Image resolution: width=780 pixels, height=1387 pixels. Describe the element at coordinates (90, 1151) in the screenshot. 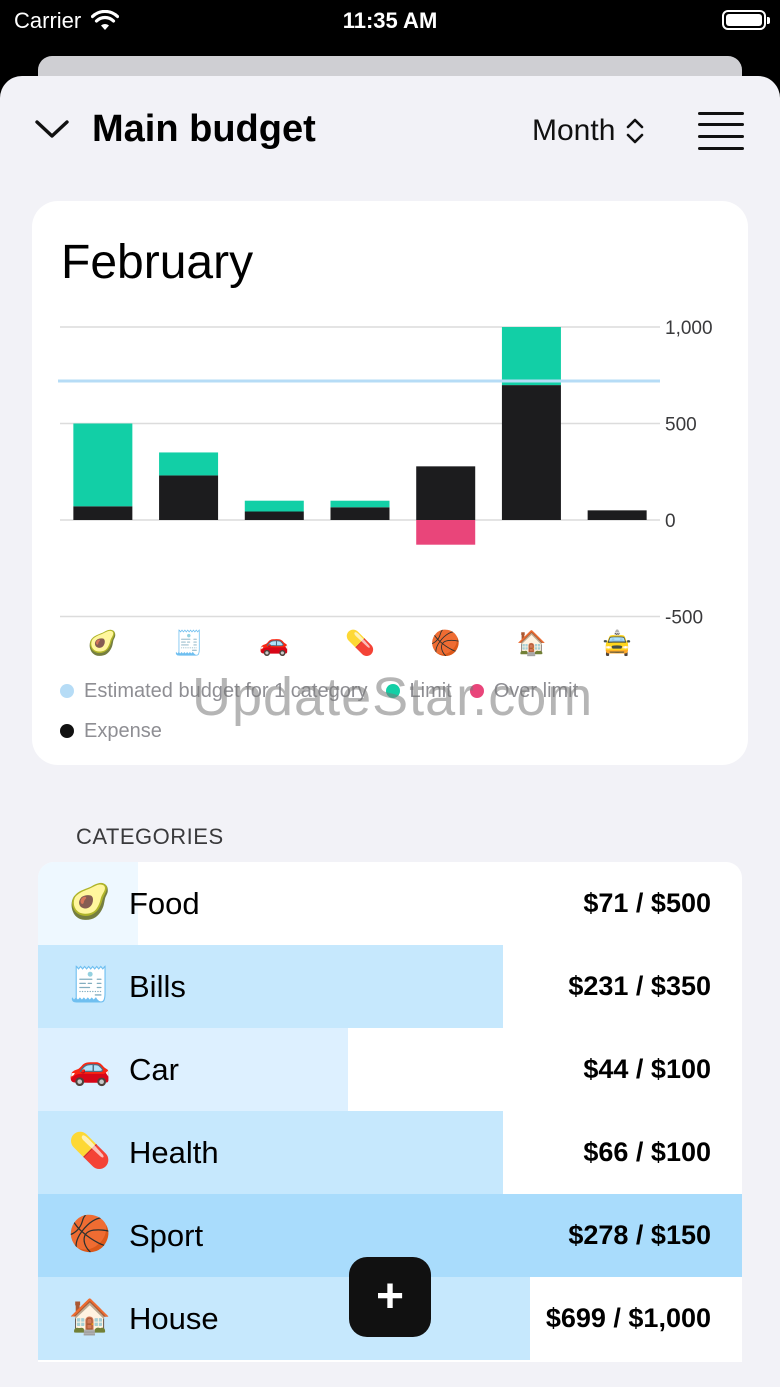

I see `category-emoji-icon: 💊` at that location.